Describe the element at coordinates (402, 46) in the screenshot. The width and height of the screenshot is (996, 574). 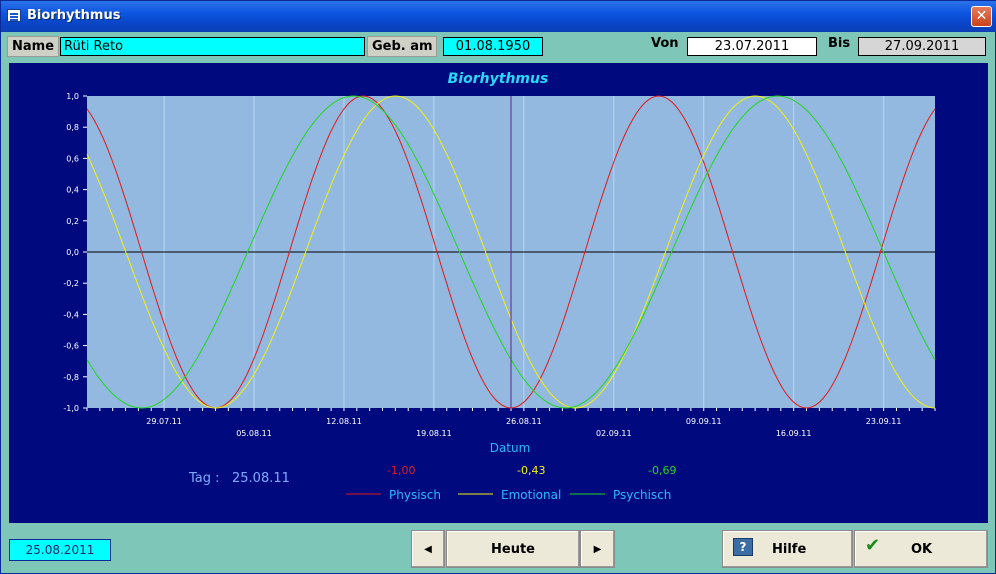
I see `birth-label: Geb. am` at that location.